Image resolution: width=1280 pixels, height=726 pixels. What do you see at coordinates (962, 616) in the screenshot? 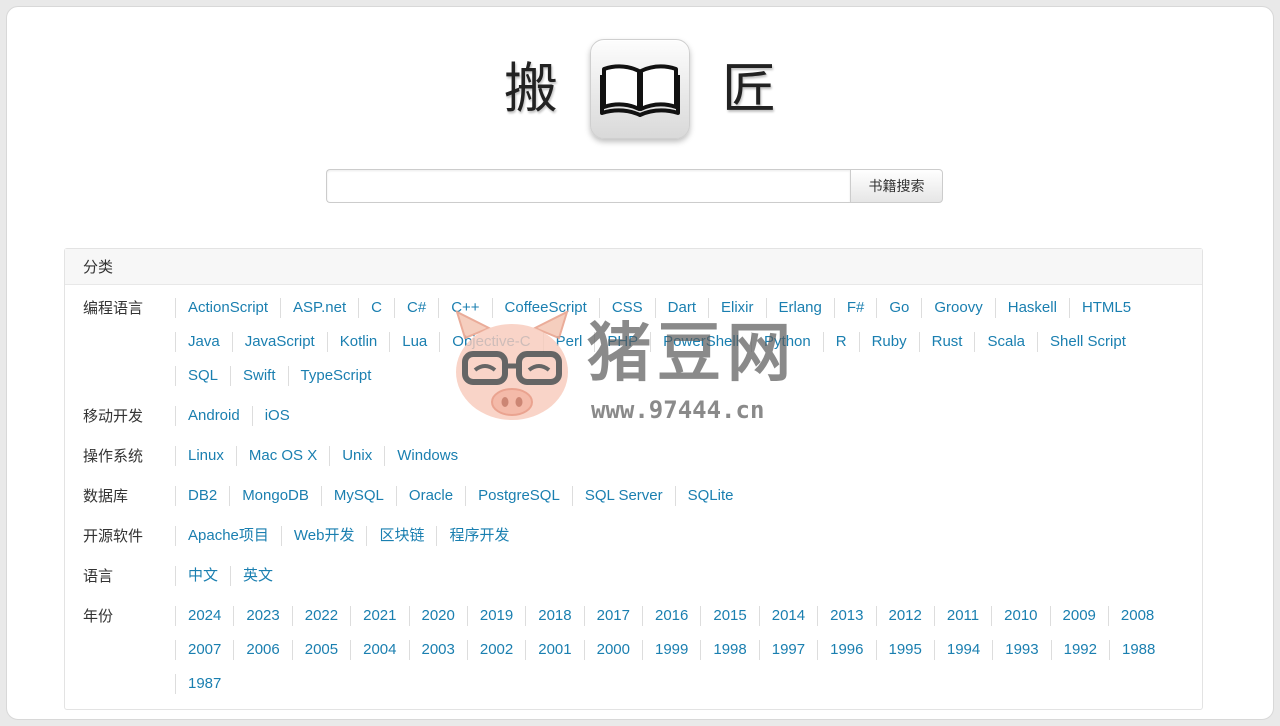
I see `category-link: 2011` at bounding box center [962, 616].